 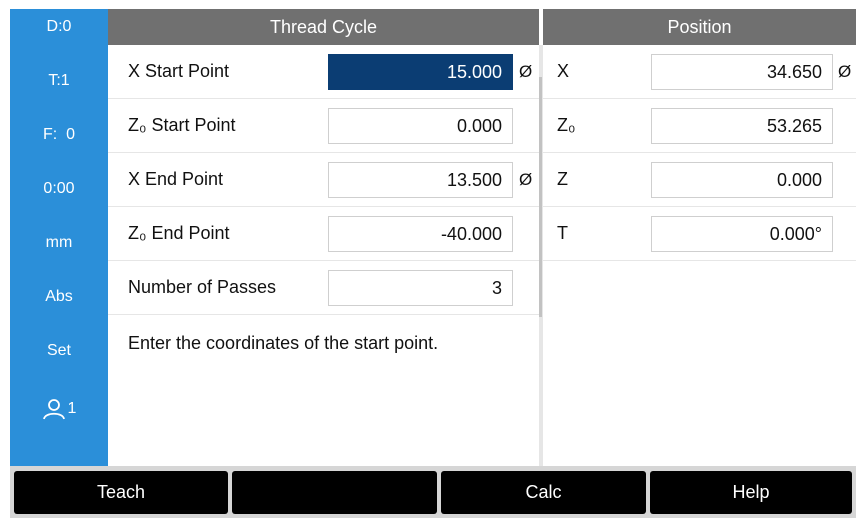 I want to click on calc-button: Calc, so click(x=543, y=492).